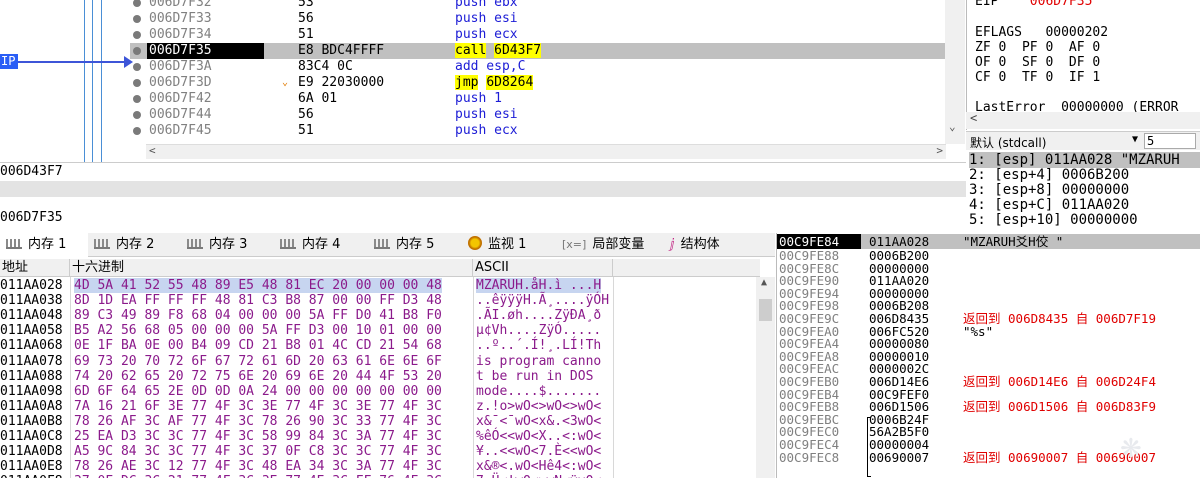 The width and height of the screenshot is (1200, 478). Describe the element at coordinates (1041, 32) in the screenshot. I see `register-eflags: EFLAGS 00000202` at that location.